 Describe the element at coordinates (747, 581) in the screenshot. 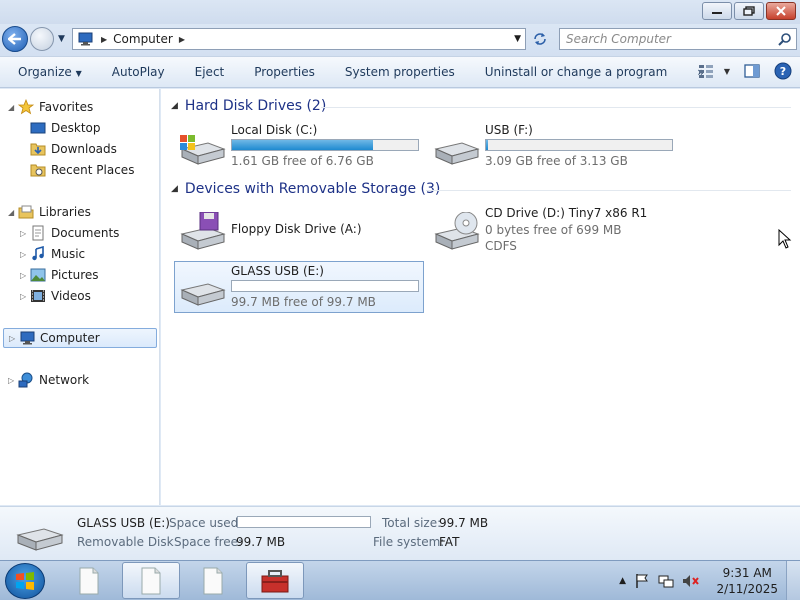

I see `clock: 9:31 AM 2/11/2025` at that location.